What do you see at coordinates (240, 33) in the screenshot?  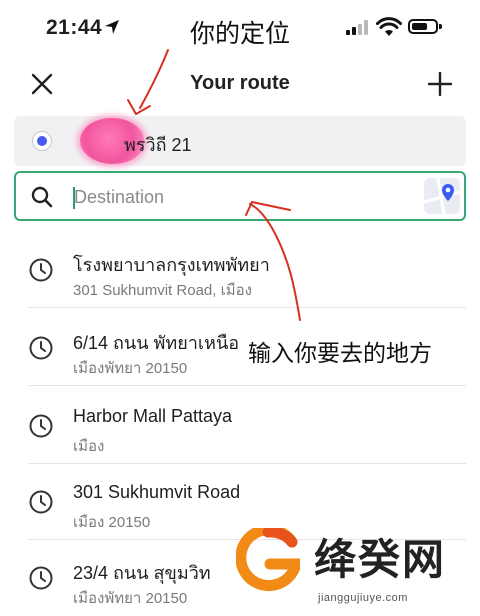 I see `annotation-location-label: 你的定位` at bounding box center [240, 33].